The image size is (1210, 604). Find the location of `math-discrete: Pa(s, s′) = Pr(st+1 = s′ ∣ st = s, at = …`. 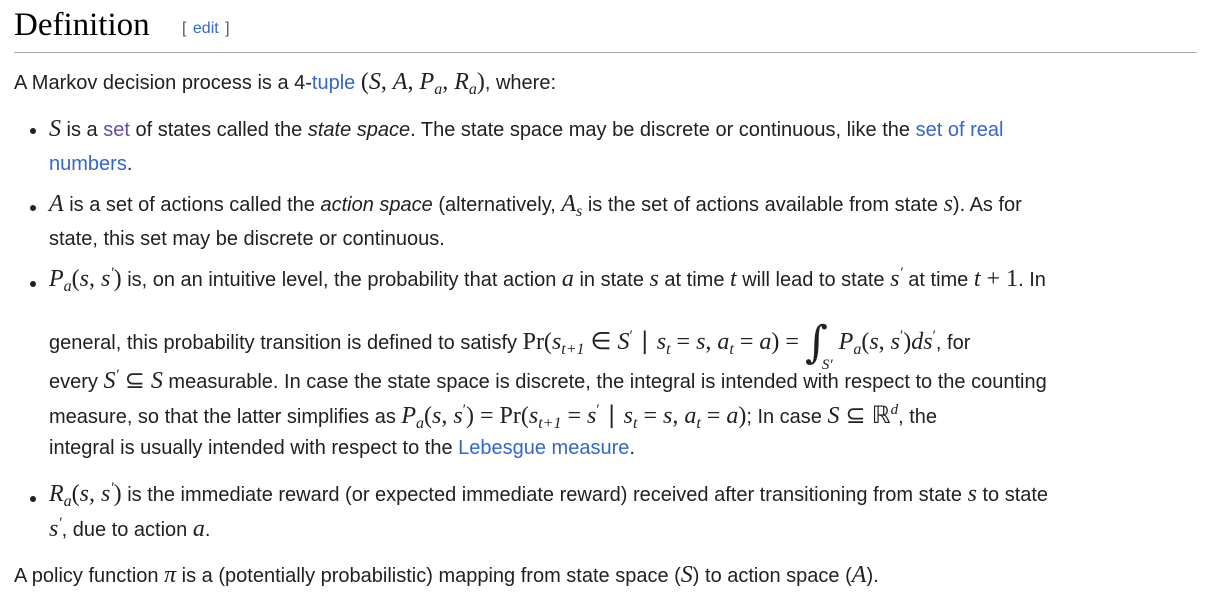

math-discrete: Pa(s, s′) = Pr(st+1 = s′ ∣ st = s, at = … is located at coordinates (574, 417).